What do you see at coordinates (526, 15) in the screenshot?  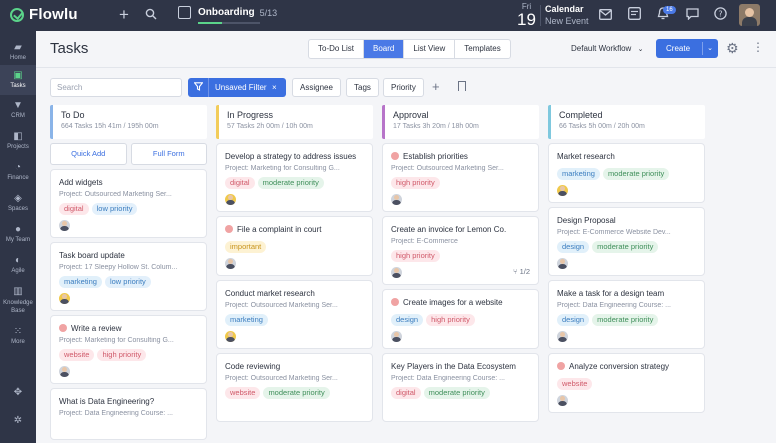 I see `date-widget: Fri 19` at bounding box center [526, 15].